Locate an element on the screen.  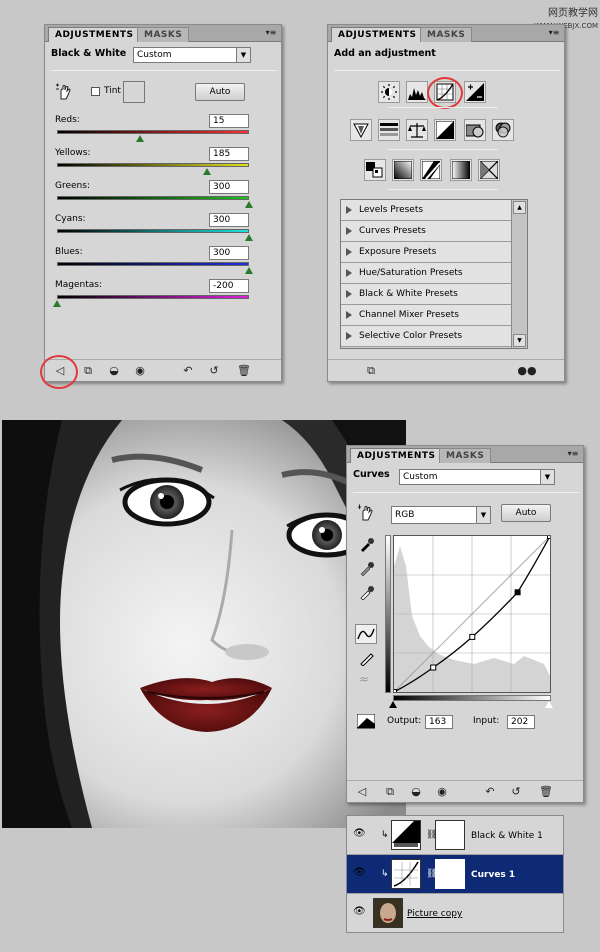
curves-graph is located at coordinates (472, 614).